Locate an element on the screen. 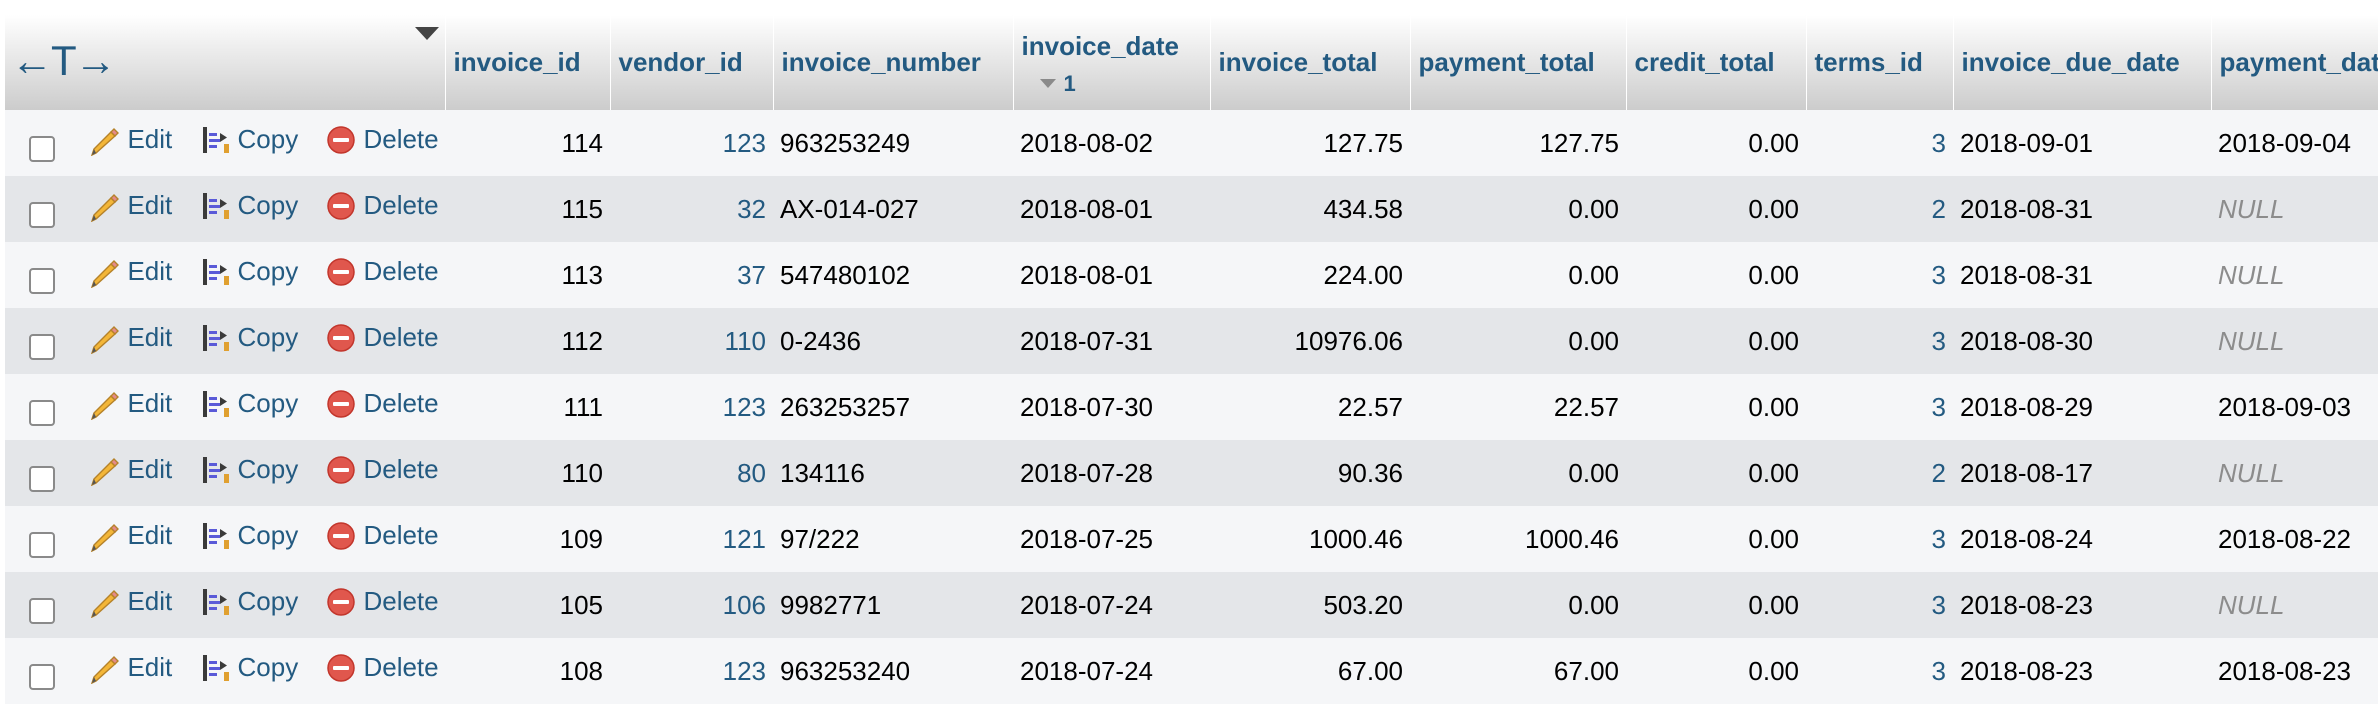 The width and height of the screenshot is (2378, 704). cell-invoice_date: 2018-07-25 is located at coordinates (1111, 539).